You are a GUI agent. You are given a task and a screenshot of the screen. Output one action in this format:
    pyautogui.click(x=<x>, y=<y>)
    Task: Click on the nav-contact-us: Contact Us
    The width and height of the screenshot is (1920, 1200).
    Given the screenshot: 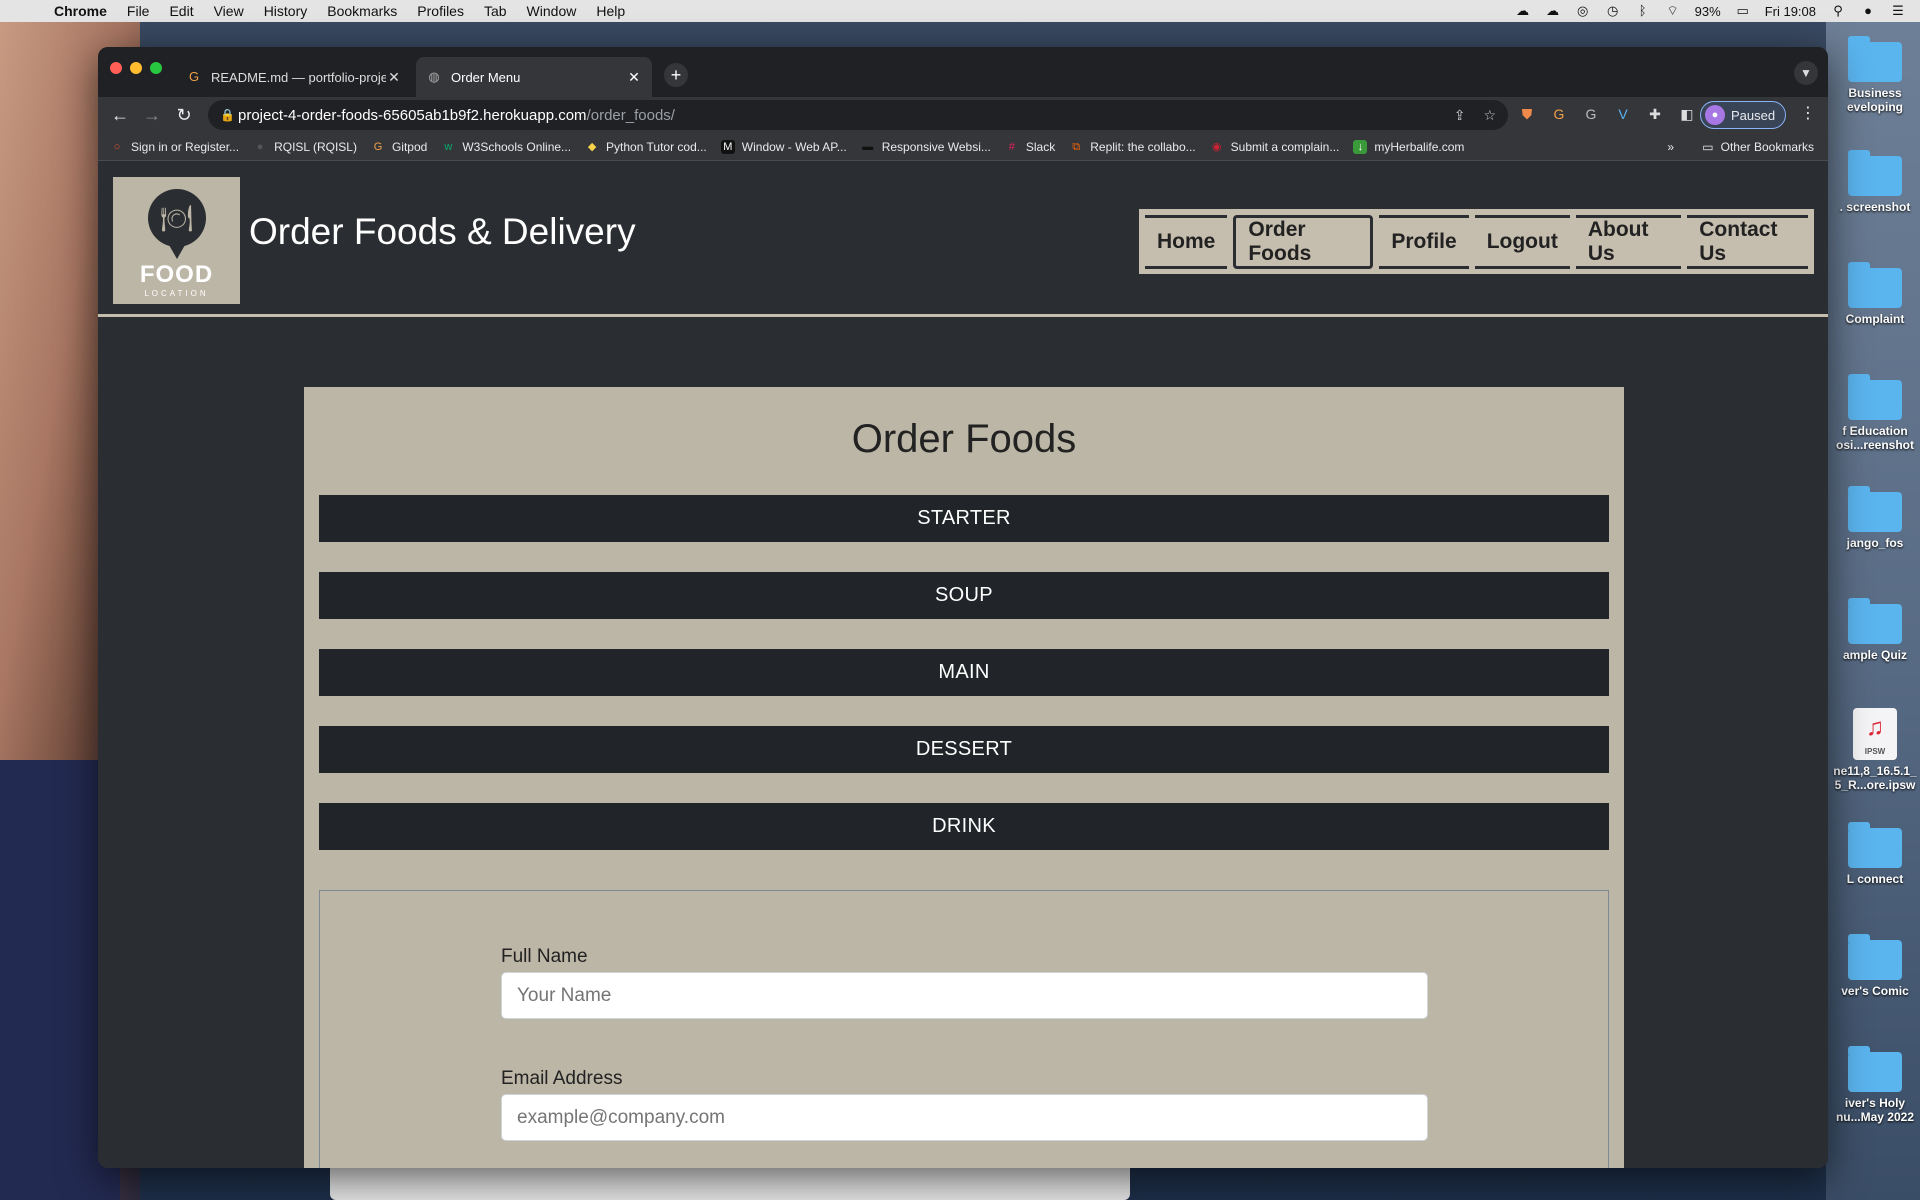 What is the action you would take?
    pyautogui.click(x=1747, y=241)
    